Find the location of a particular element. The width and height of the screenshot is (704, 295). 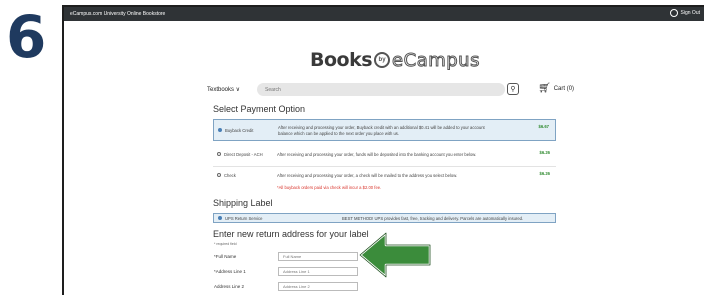

payment-heading: Select Payment Option is located at coordinates (259, 109).